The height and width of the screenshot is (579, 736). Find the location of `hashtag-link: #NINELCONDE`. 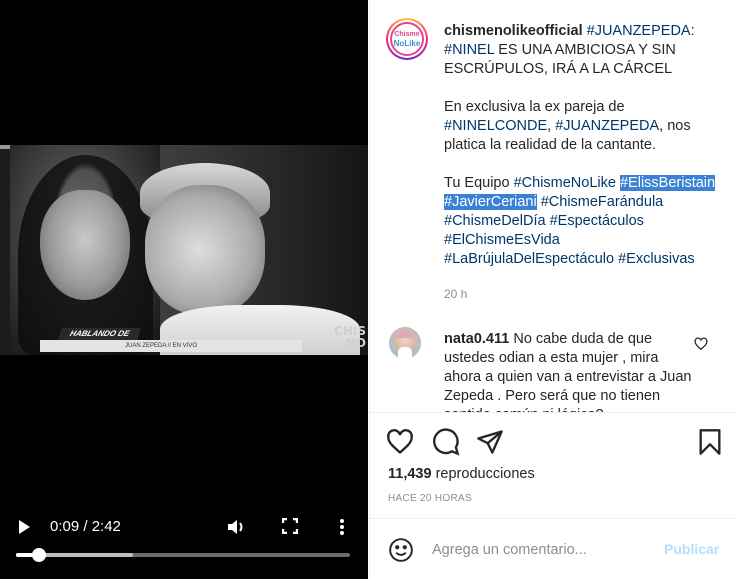

hashtag-link: #NINELCONDE is located at coordinates (495, 126).